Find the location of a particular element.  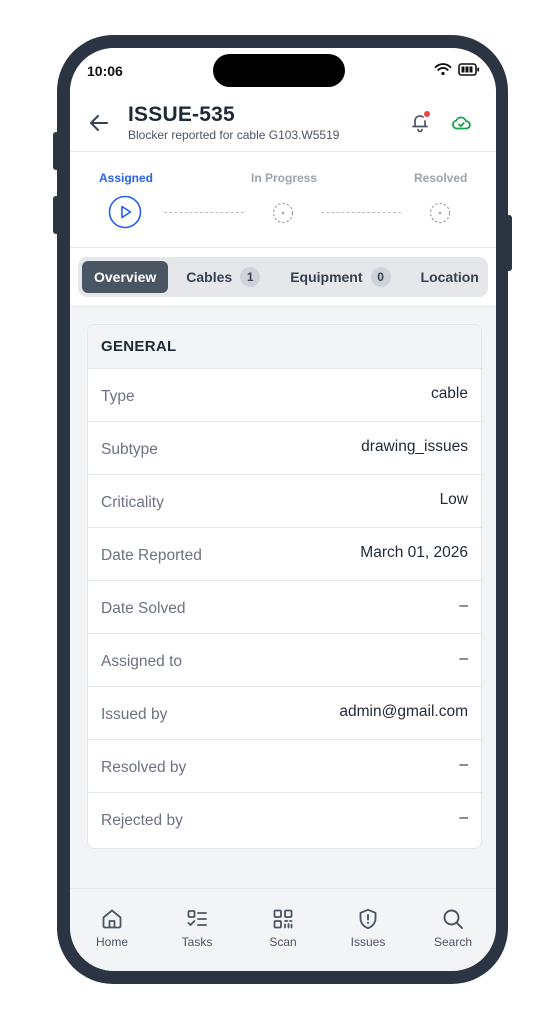

nav-tasks: Tasks is located at coordinates (197, 928).